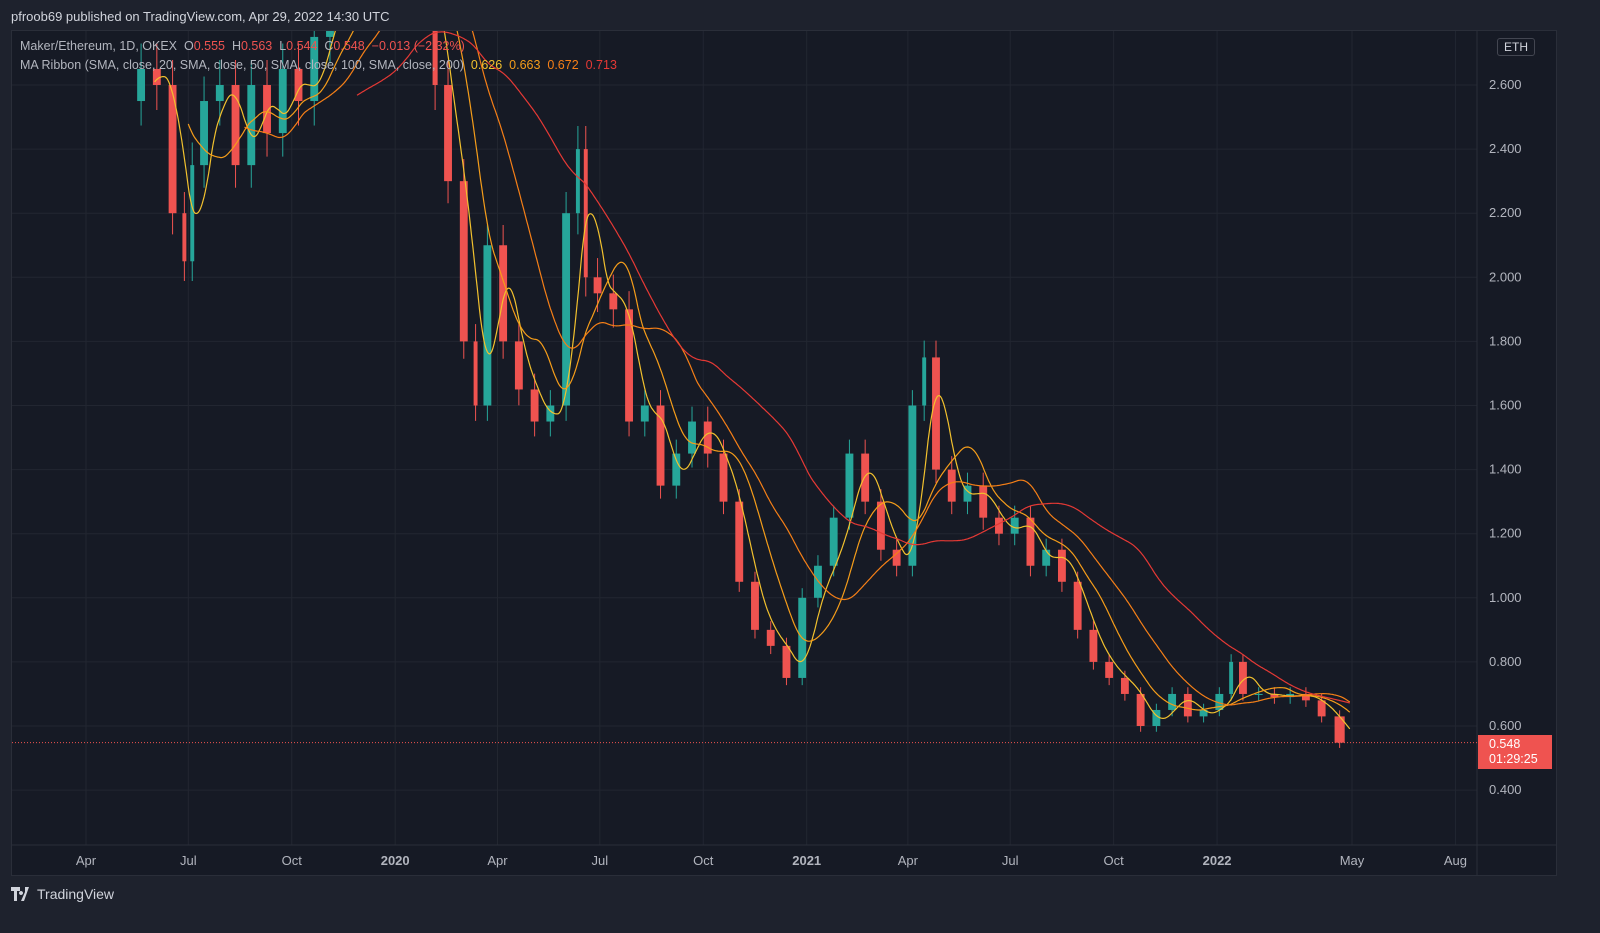  What do you see at coordinates (1505, 84) in the screenshot?
I see `y-tick-label: 2.600` at bounding box center [1505, 84].